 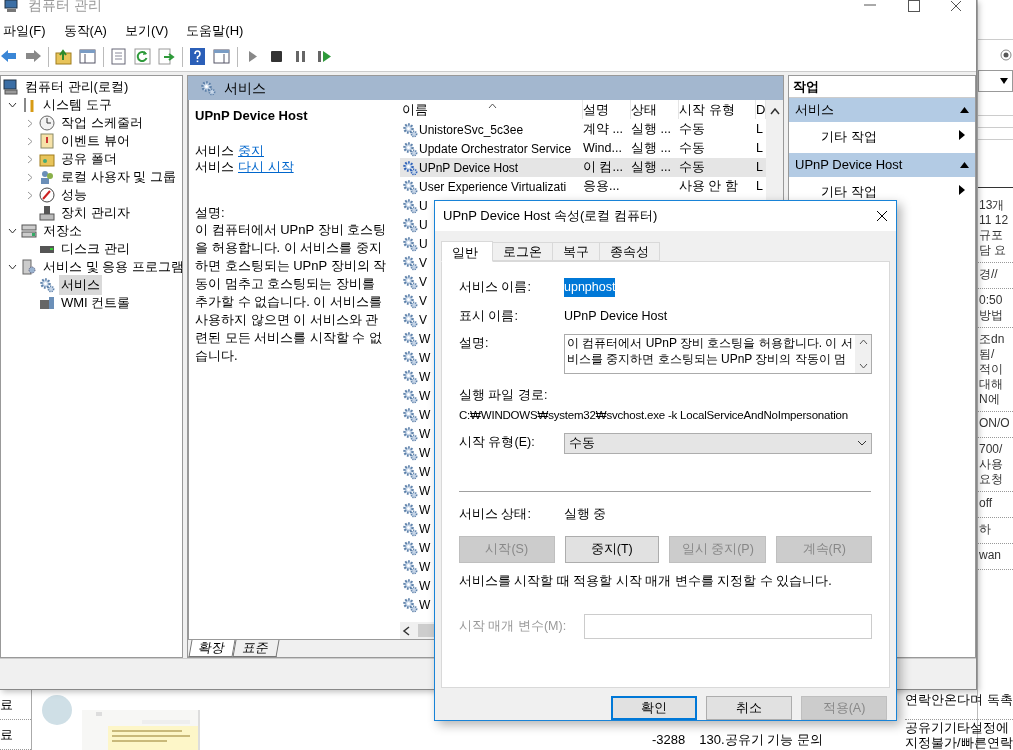 I want to click on section-title: 서비스, so click(x=814, y=110).